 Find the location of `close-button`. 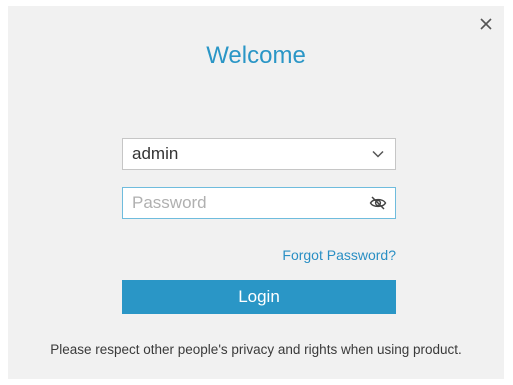

close-button is located at coordinates (486, 24).